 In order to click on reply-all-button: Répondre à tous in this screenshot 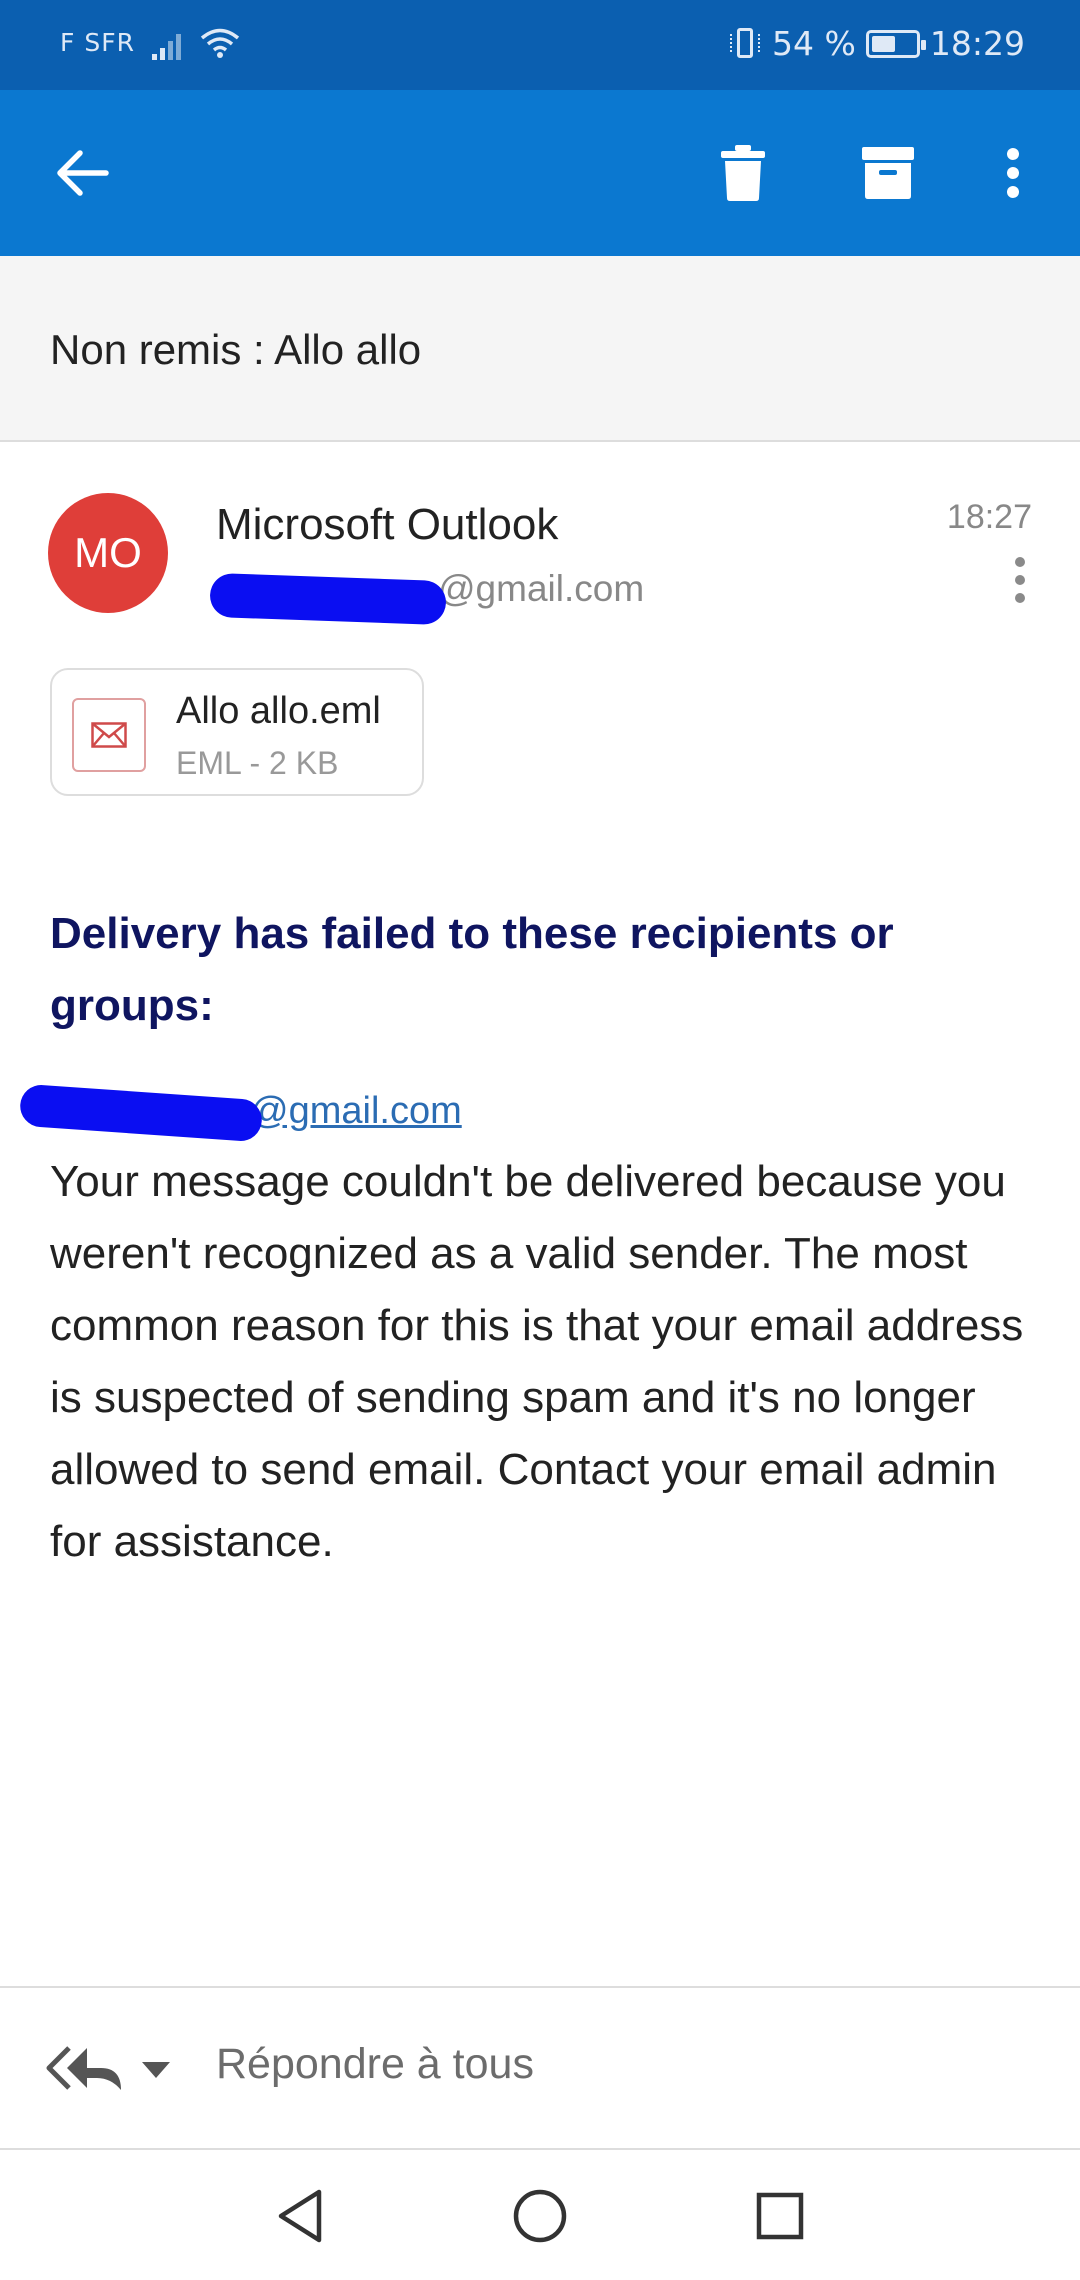, I will do `click(375, 2064)`.